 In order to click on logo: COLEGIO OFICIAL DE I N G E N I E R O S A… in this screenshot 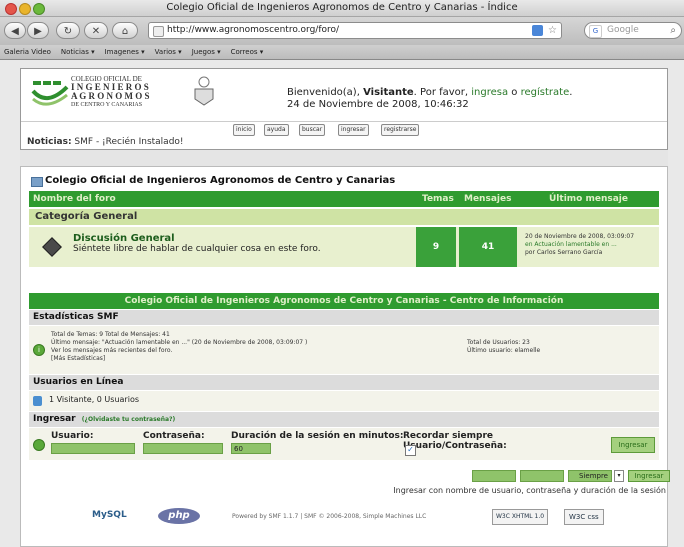, I will do `click(144, 97)`.